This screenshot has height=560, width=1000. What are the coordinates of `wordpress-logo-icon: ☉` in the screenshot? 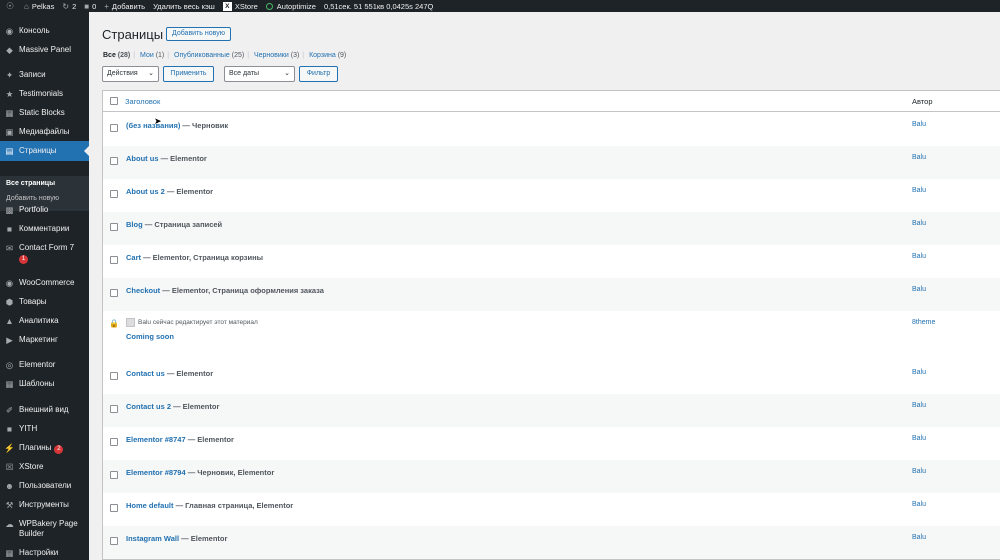 It's located at (10, 6).